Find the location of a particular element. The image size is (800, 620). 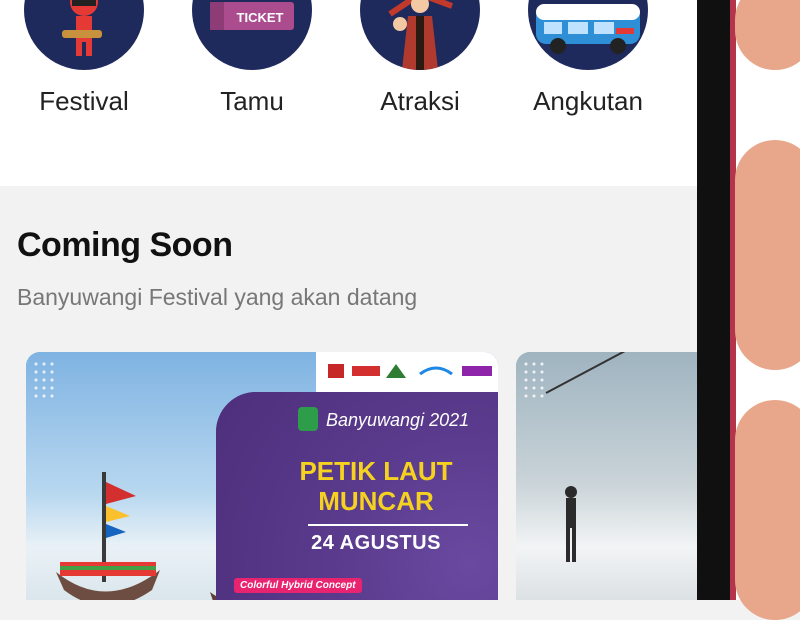

category-atraksi: Atraksi is located at coordinates (420, 93).